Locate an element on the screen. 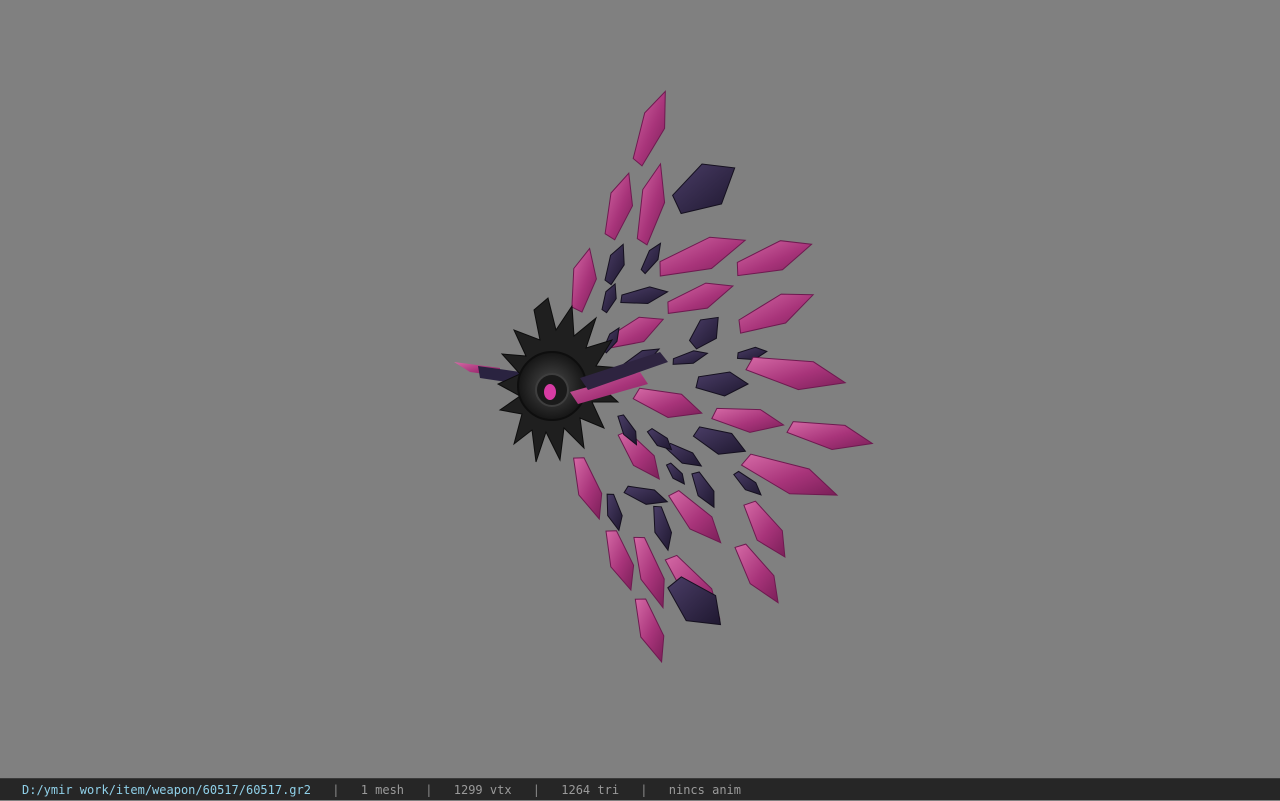 The image size is (1280, 801). hub-gem is located at coordinates (550, 392).